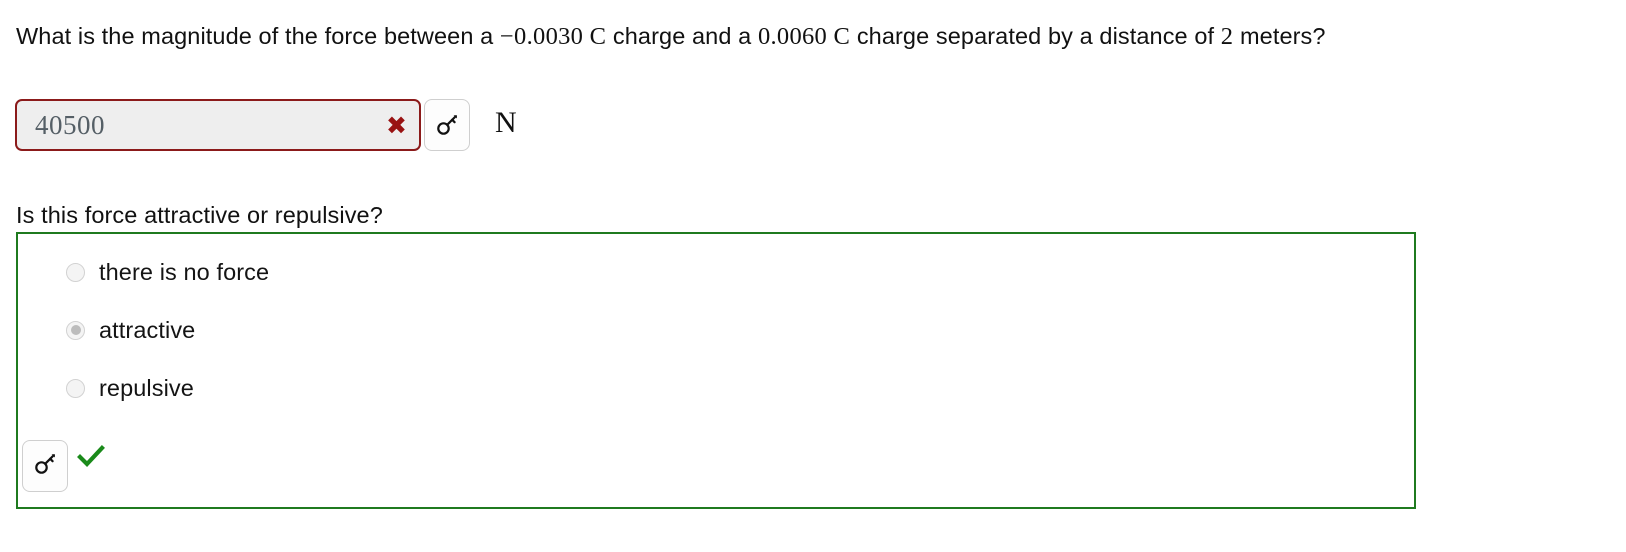 This screenshot has width=1626, height=552. What do you see at coordinates (75, 272) in the screenshot?
I see `radio-there-is-no-force` at bounding box center [75, 272].